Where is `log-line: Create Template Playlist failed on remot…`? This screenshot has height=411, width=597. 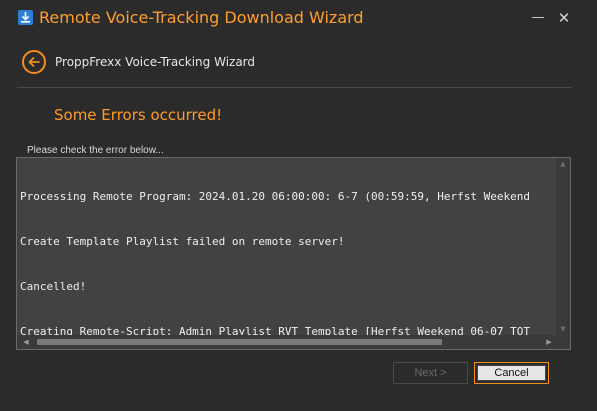
log-line: Create Template Playlist failed on remot… is located at coordinates (182, 241).